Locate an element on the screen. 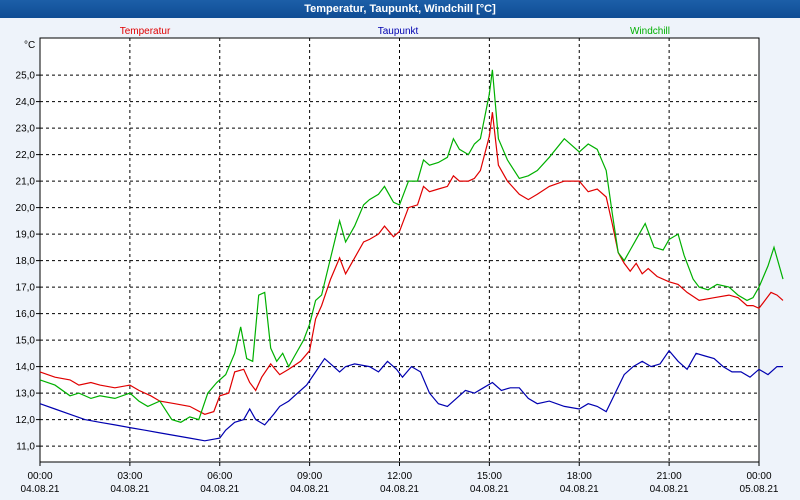  x-tick-time-label: 18:00 is located at coordinates (579, 476).